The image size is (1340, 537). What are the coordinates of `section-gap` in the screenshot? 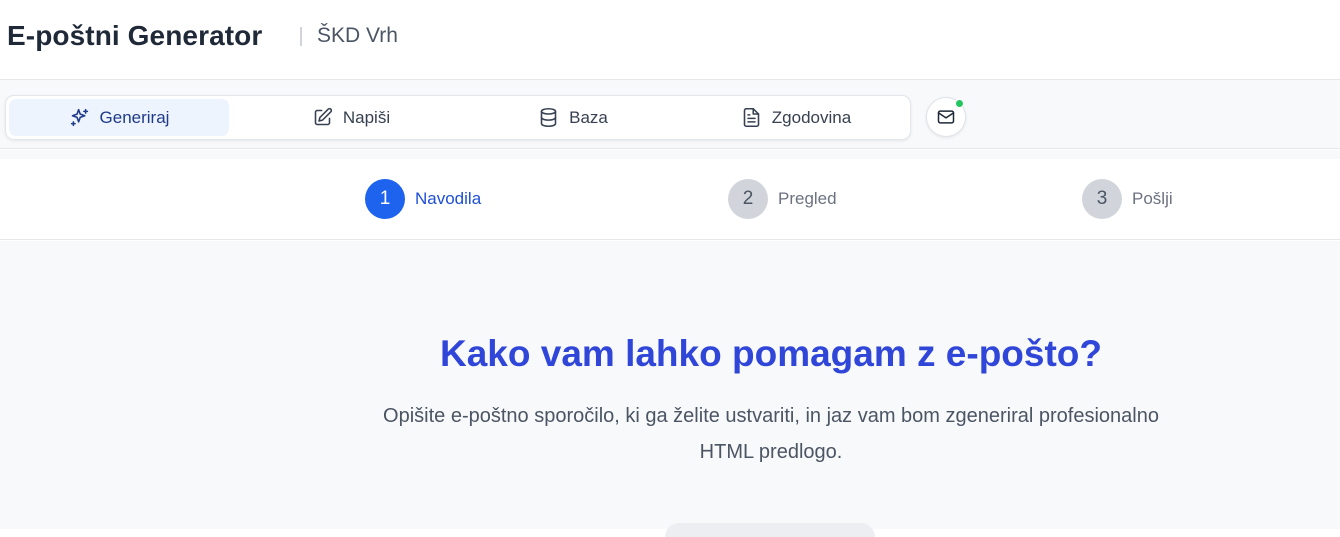 It's located at (670, 154).